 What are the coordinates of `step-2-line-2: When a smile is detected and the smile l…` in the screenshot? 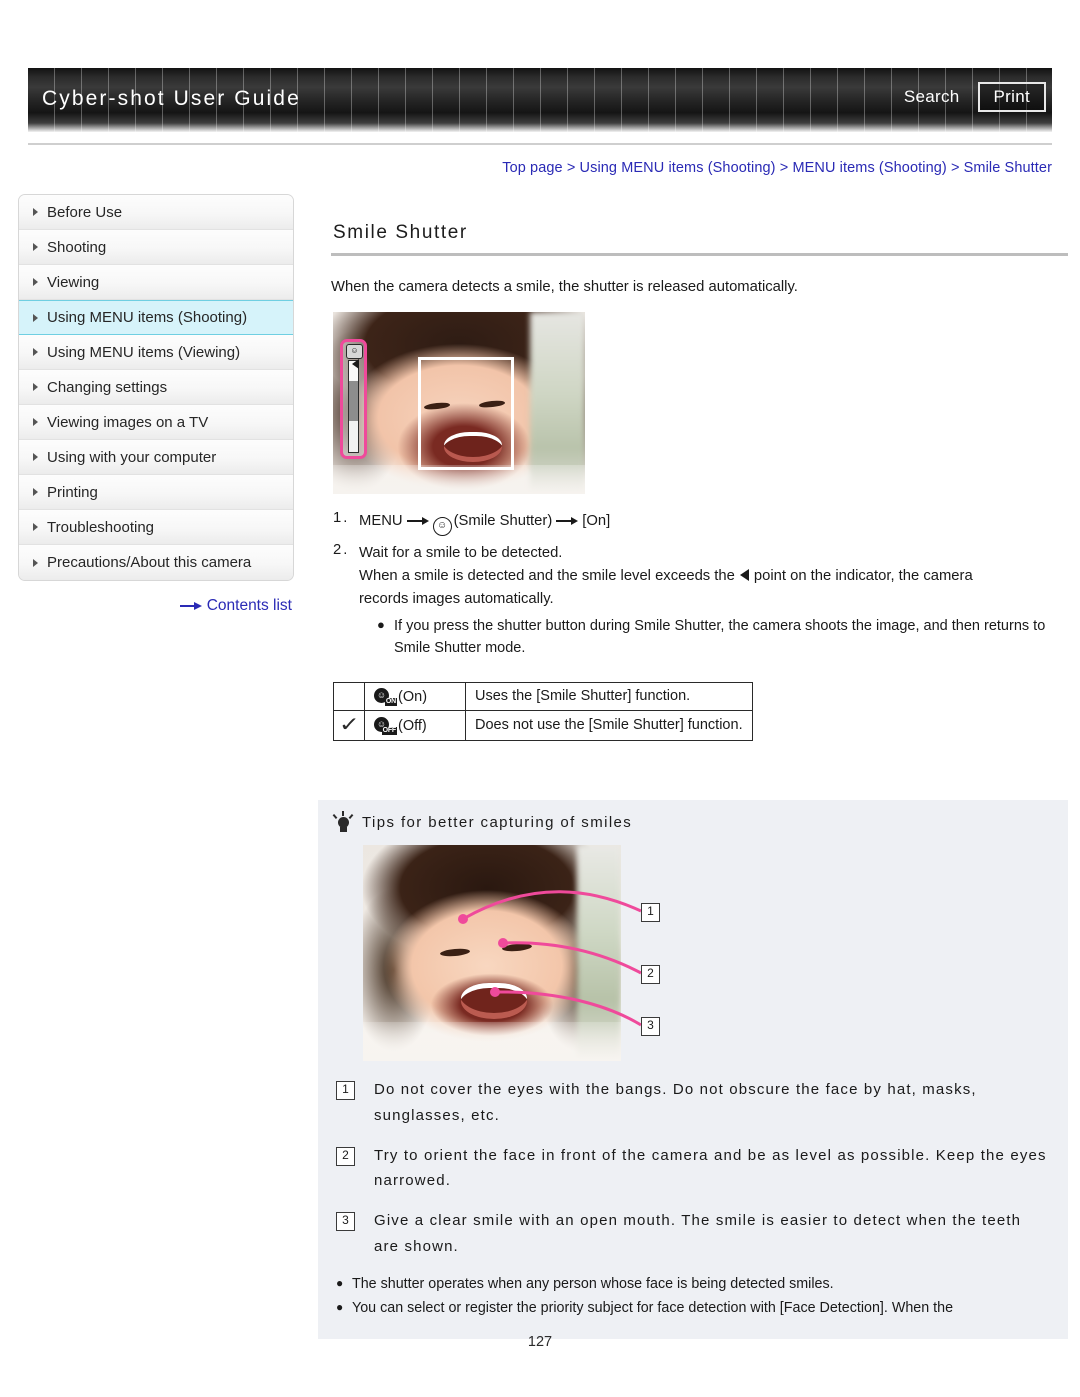 It's located at (713, 576).